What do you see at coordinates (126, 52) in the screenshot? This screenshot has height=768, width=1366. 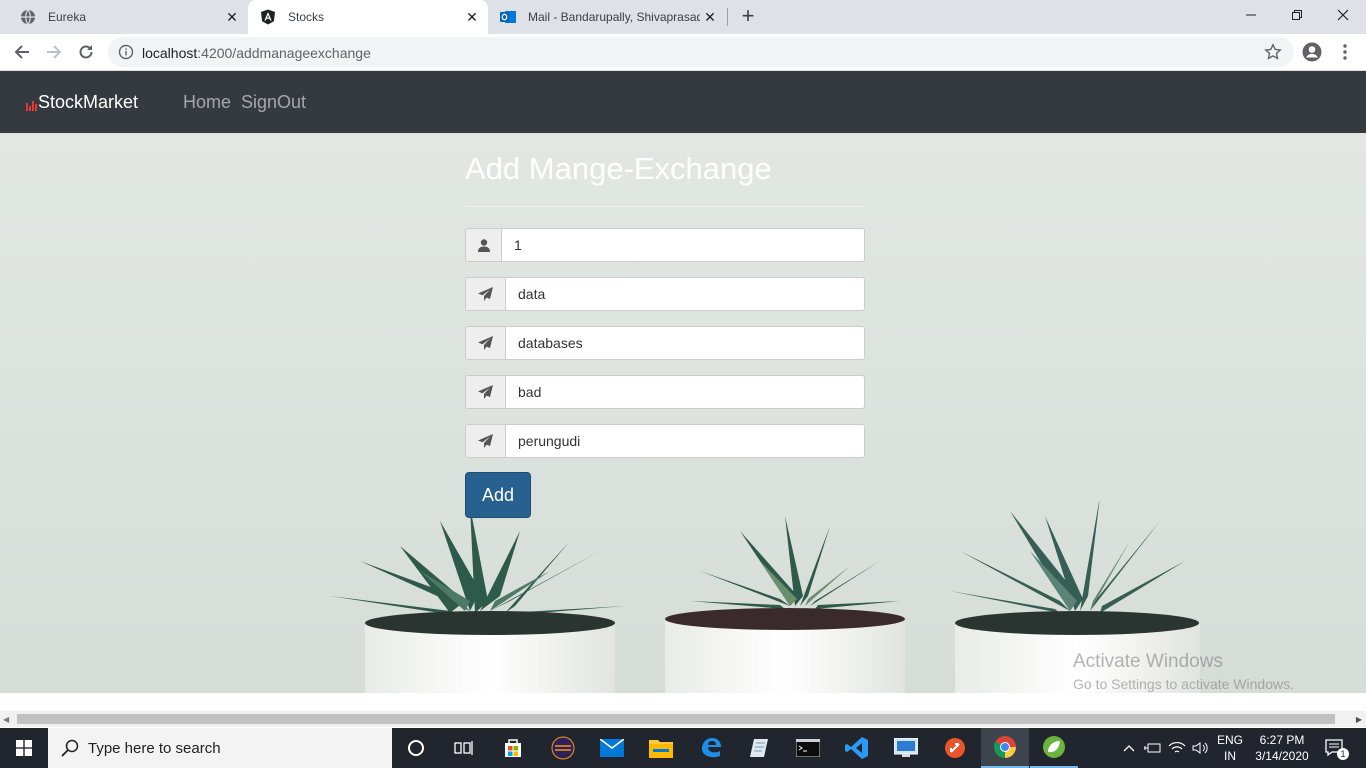 I see `info-icon` at bounding box center [126, 52].